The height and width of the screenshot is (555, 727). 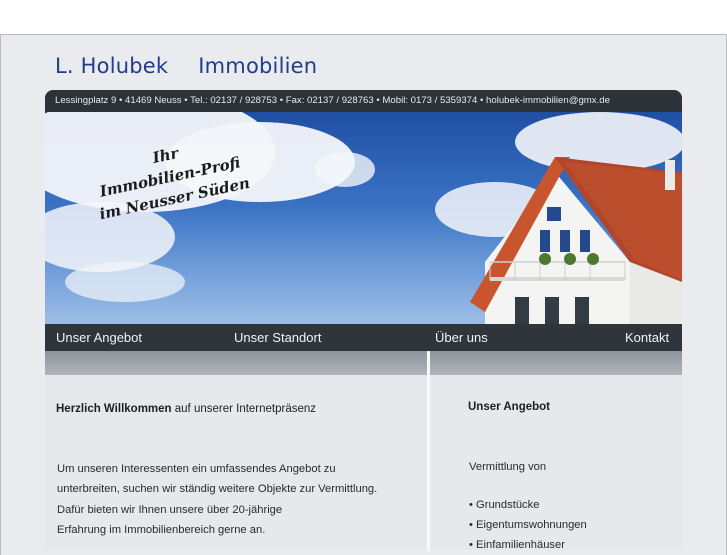 What do you see at coordinates (258, 66) in the screenshot?
I see `brand-subtitle: Immobilien` at bounding box center [258, 66].